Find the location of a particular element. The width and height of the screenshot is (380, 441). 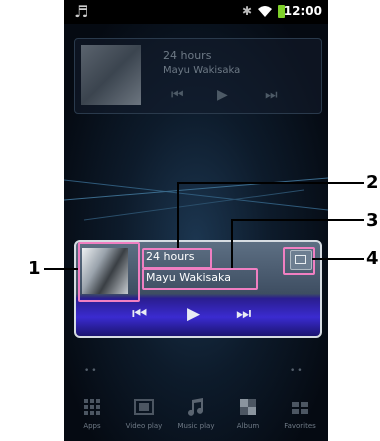

album-icon is located at coordinates (248, 407).